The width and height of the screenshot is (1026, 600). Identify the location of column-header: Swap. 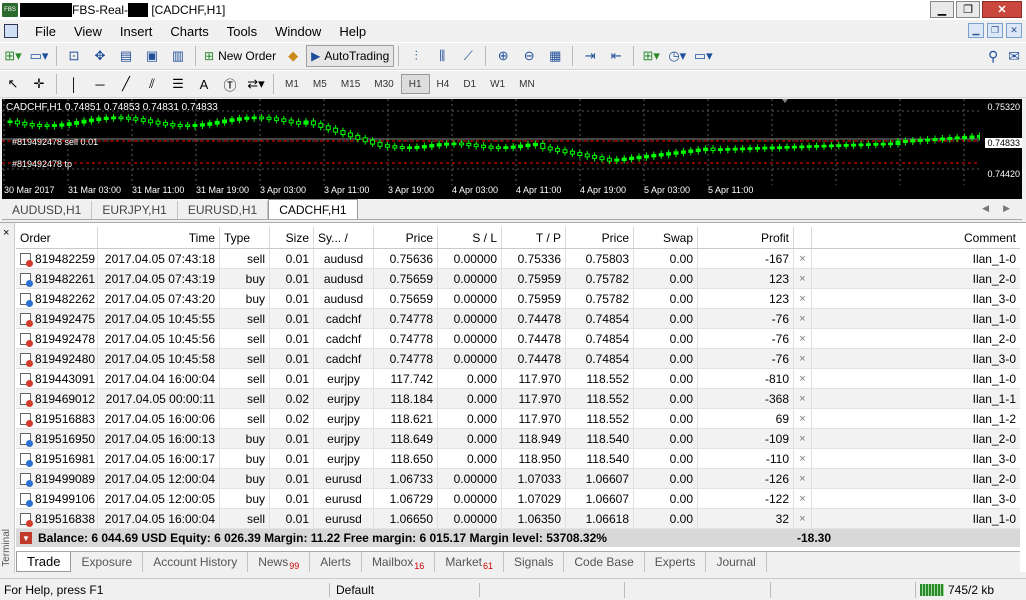
(666, 237).